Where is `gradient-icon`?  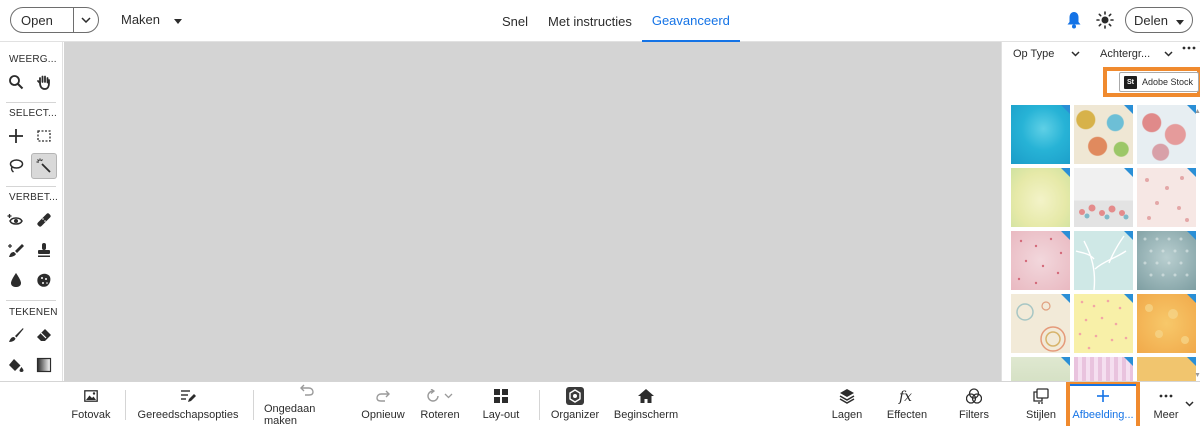 gradient-icon is located at coordinates (44, 365).